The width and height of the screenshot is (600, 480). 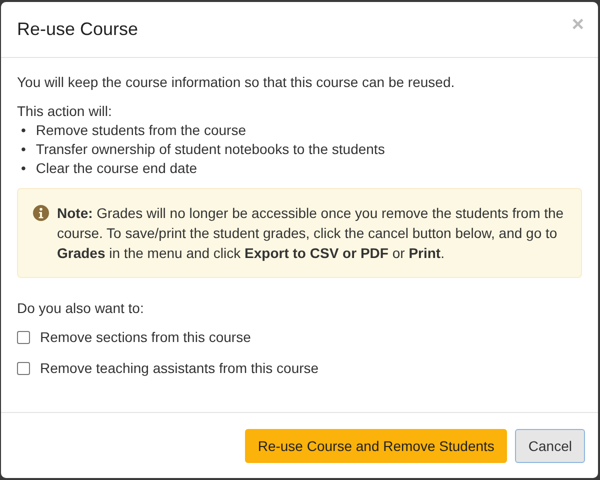 I want to click on dialog-title: Re-use Course, so click(x=77, y=29).